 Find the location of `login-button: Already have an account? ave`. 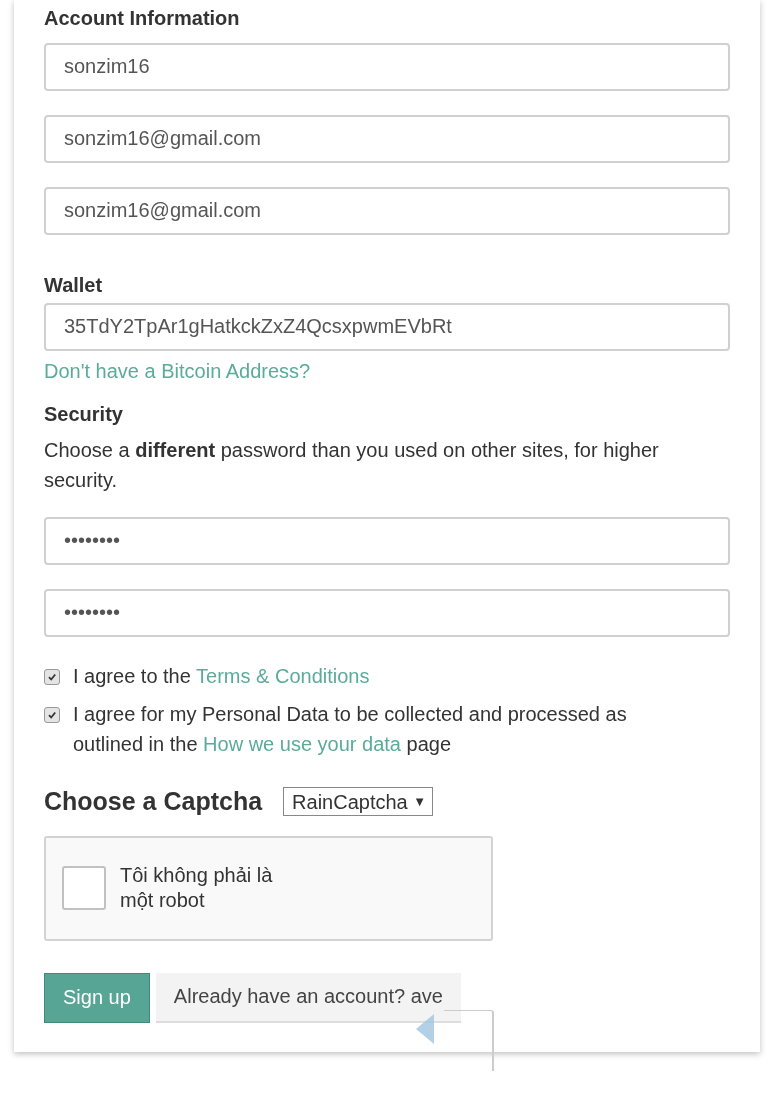

login-button: Already have an account? ave is located at coordinates (308, 997).